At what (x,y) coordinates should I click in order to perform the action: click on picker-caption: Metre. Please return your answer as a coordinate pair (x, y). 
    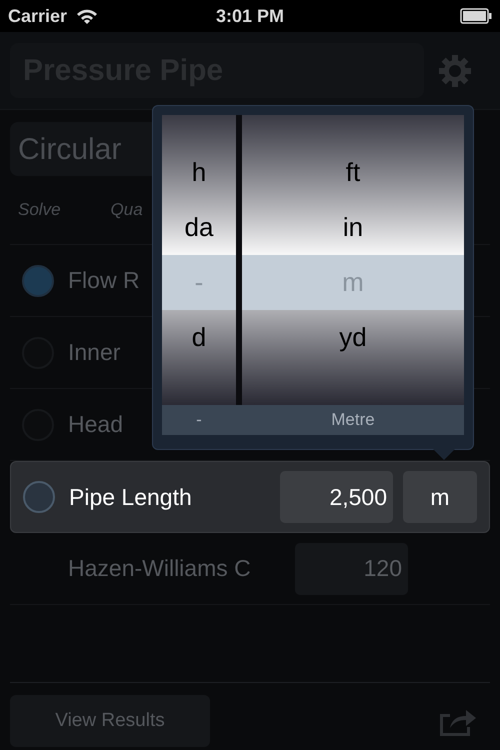
    Looking at the image, I should click on (353, 420).